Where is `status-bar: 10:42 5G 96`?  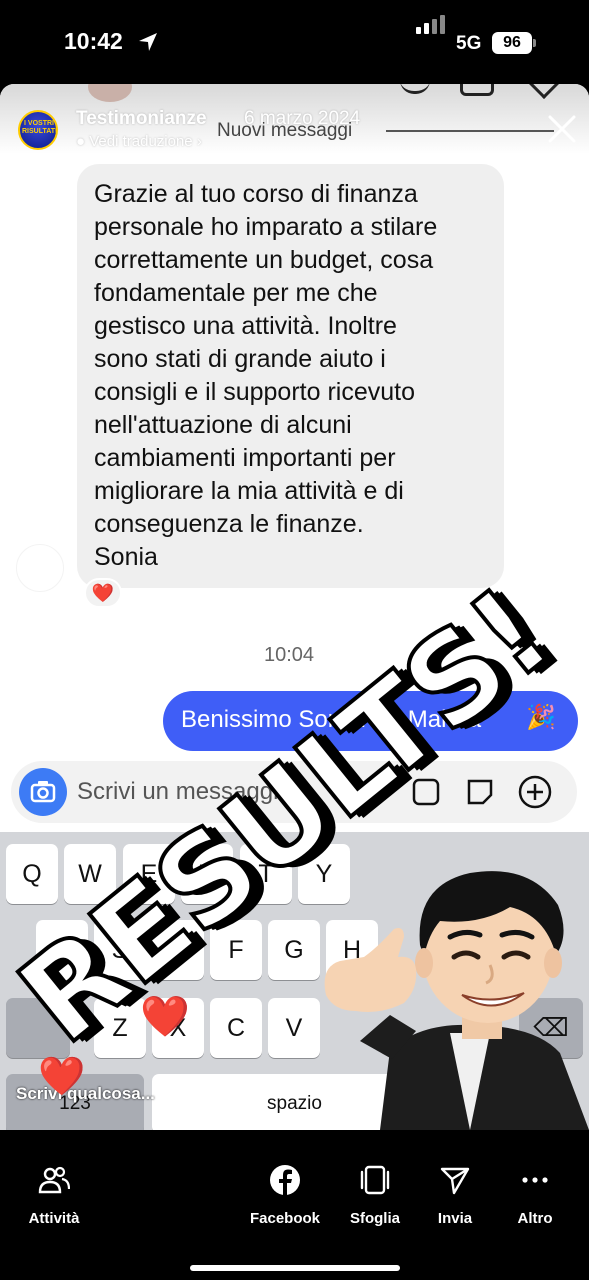 status-bar: 10:42 5G 96 is located at coordinates (294, 42).